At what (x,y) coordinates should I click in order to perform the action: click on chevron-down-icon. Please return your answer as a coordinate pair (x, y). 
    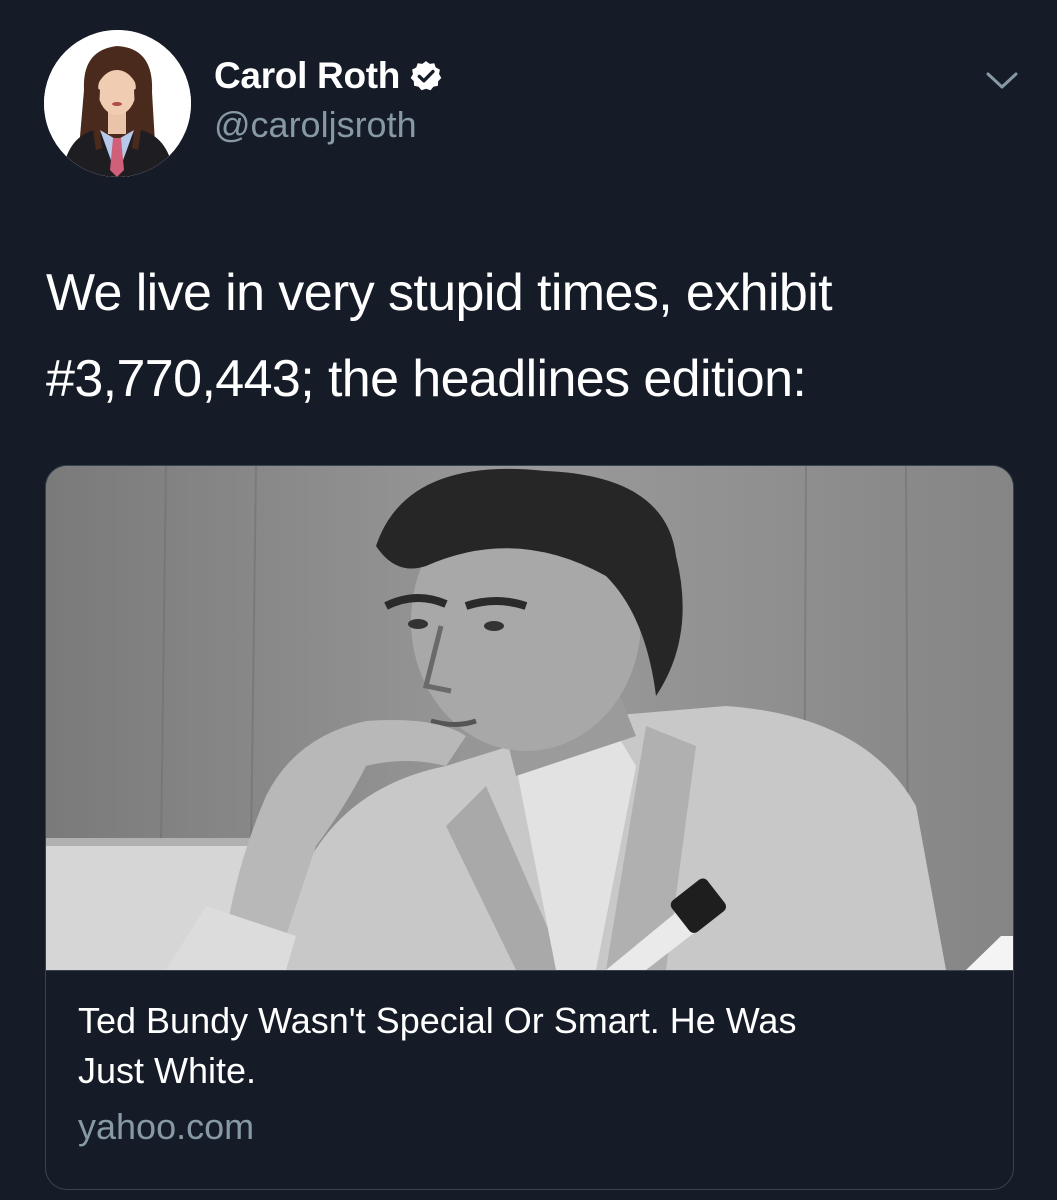
    Looking at the image, I should click on (1002, 81).